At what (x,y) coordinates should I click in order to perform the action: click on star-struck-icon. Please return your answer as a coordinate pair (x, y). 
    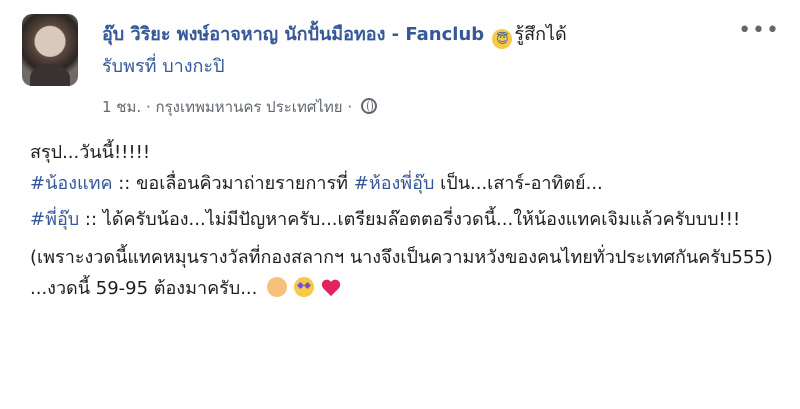
    Looking at the image, I should click on (303, 287).